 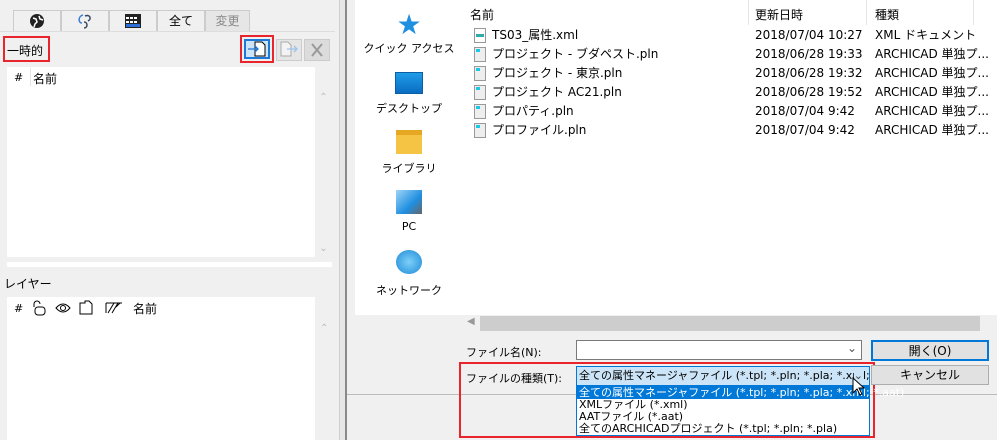 I want to click on export-file-icon, so click(x=289, y=49).